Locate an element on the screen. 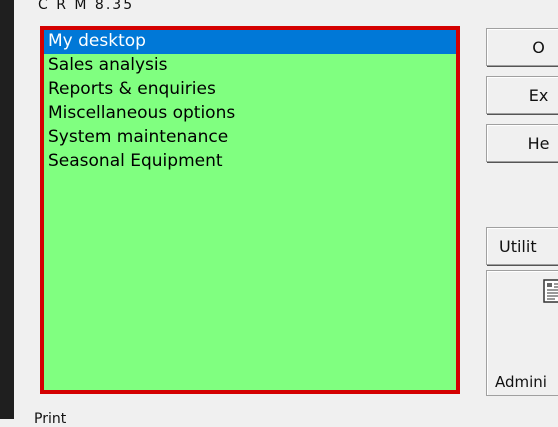  help-button-label: He is located at coordinates (538, 143).